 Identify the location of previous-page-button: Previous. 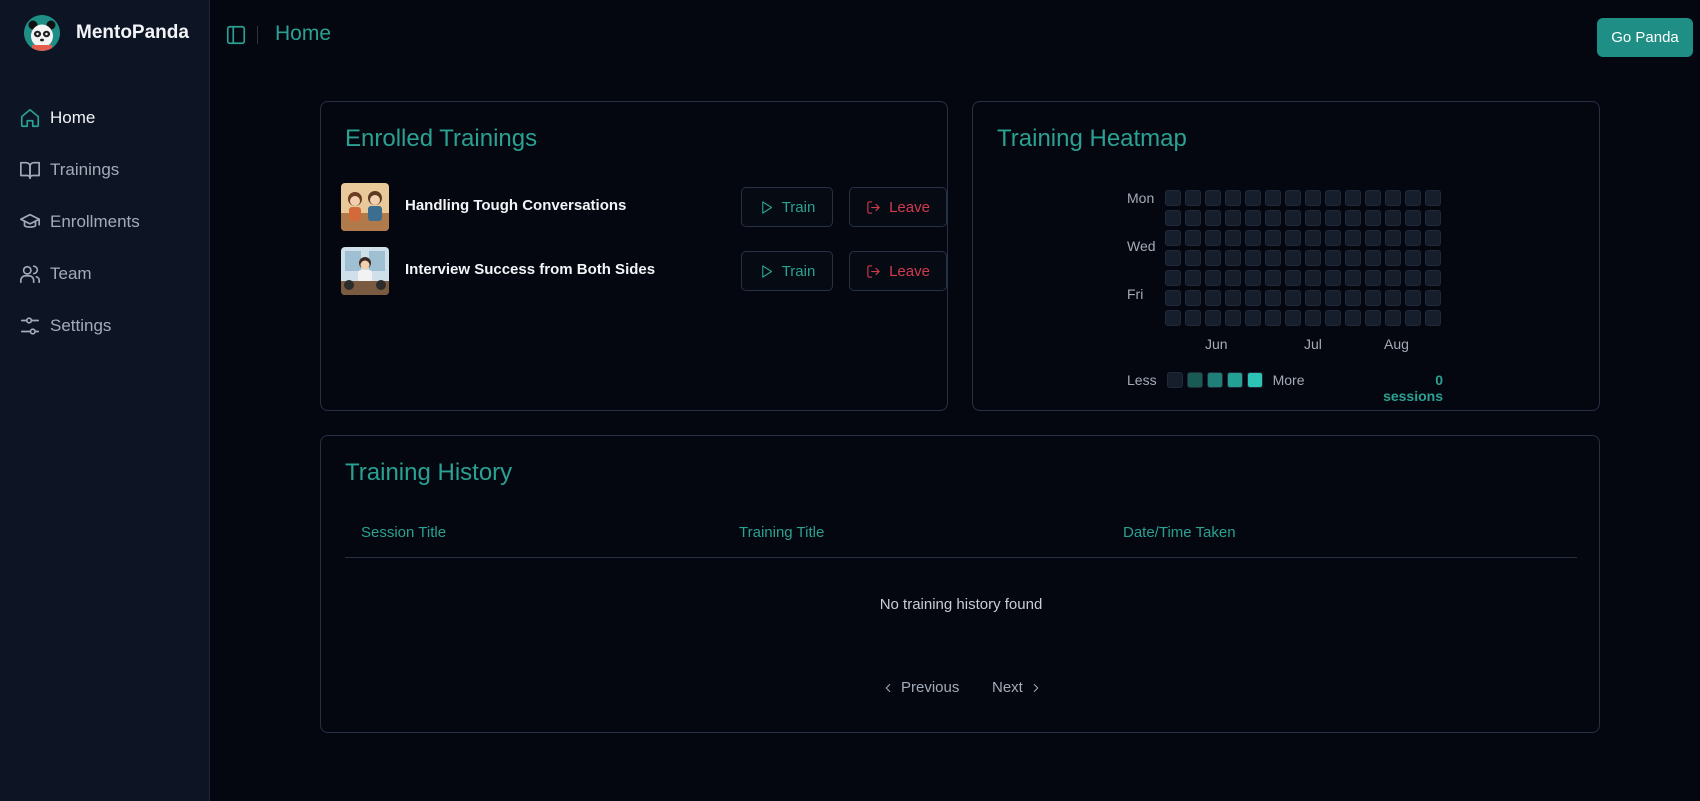
(920, 687).